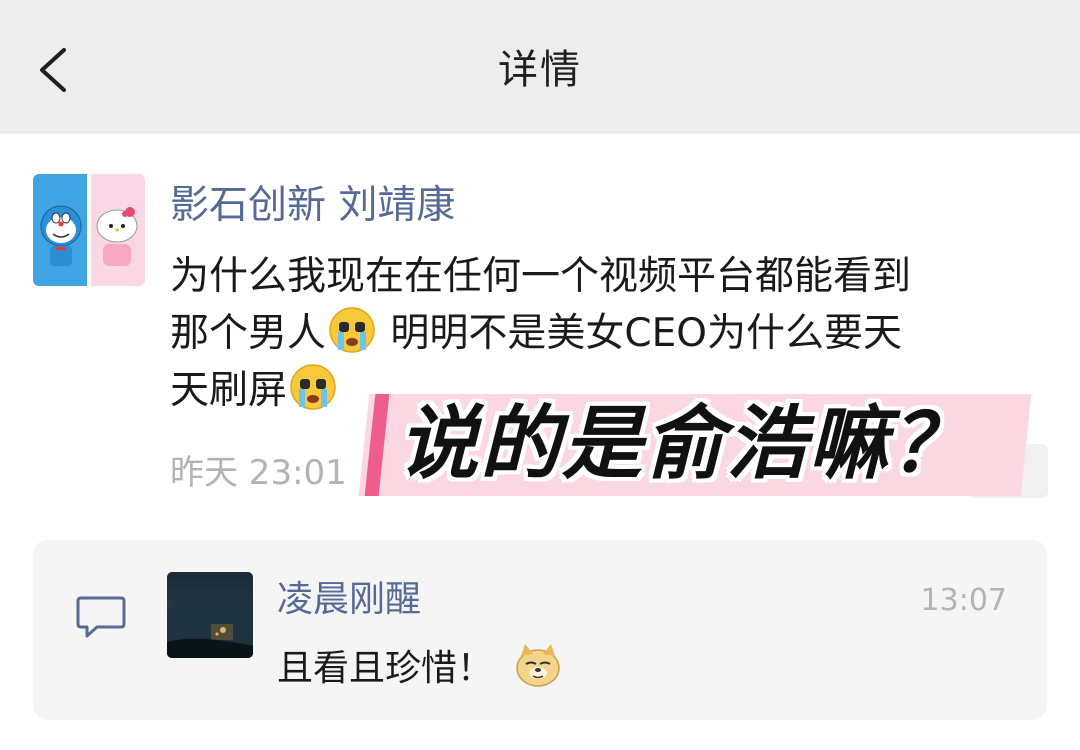 This screenshot has width=1080, height=750. What do you see at coordinates (210, 615) in the screenshot?
I see `commenter-avatar` at bounding box center [210, 615].